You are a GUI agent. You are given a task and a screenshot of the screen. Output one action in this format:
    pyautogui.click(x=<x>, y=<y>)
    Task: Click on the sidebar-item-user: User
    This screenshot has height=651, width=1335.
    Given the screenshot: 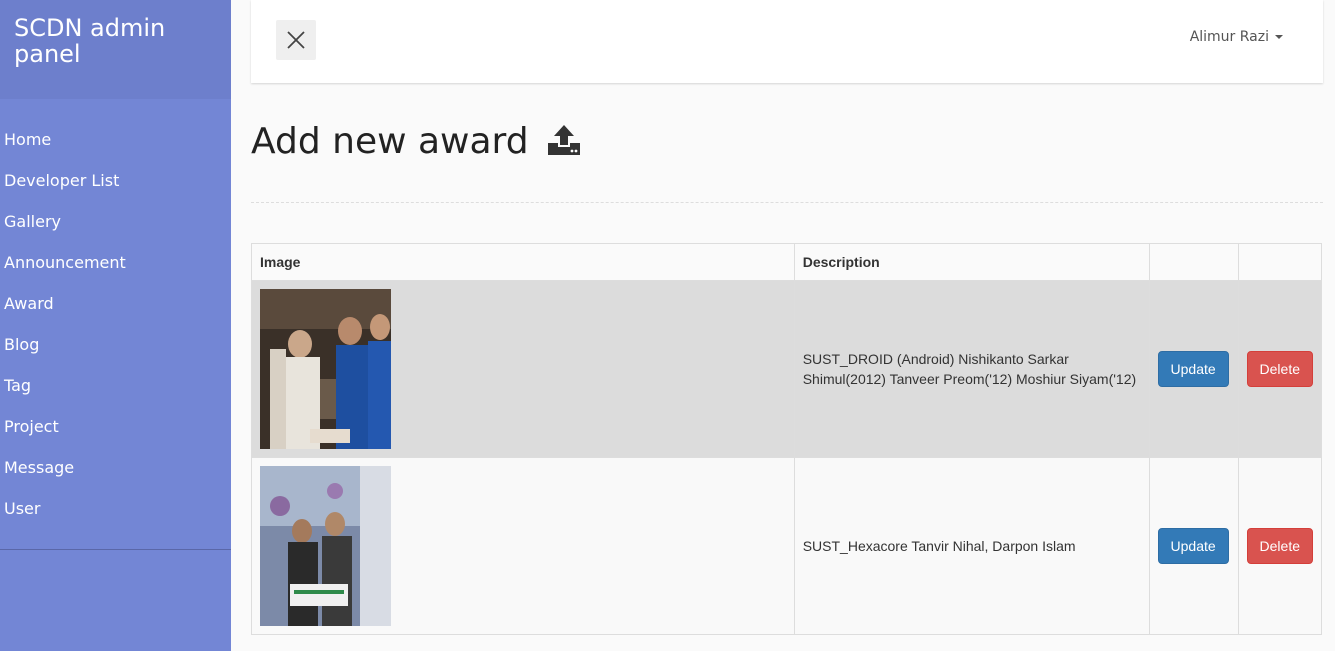 What is the action you would take?
    pyautogui.click(x=115, y=508)
    